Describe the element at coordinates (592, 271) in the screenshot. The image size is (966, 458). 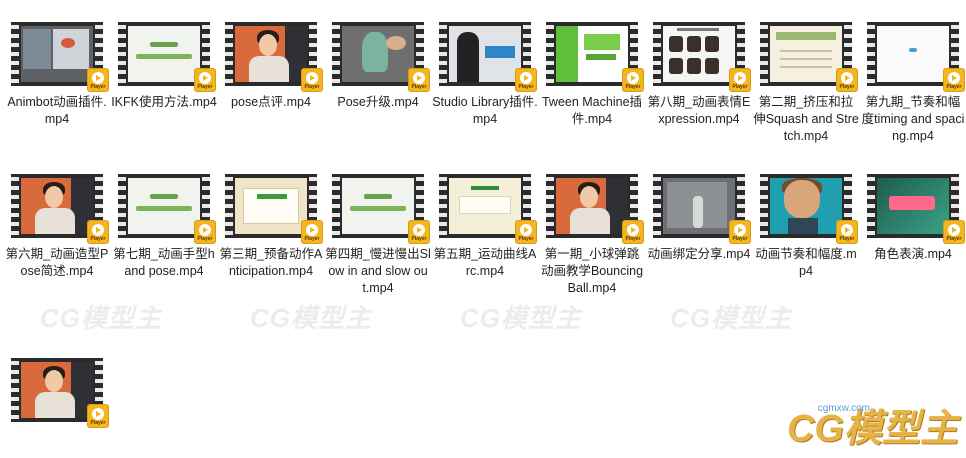
I see `file-name-label: 第一期_小球弹跳动画教学Bouncing Ball.mp4` at that location.